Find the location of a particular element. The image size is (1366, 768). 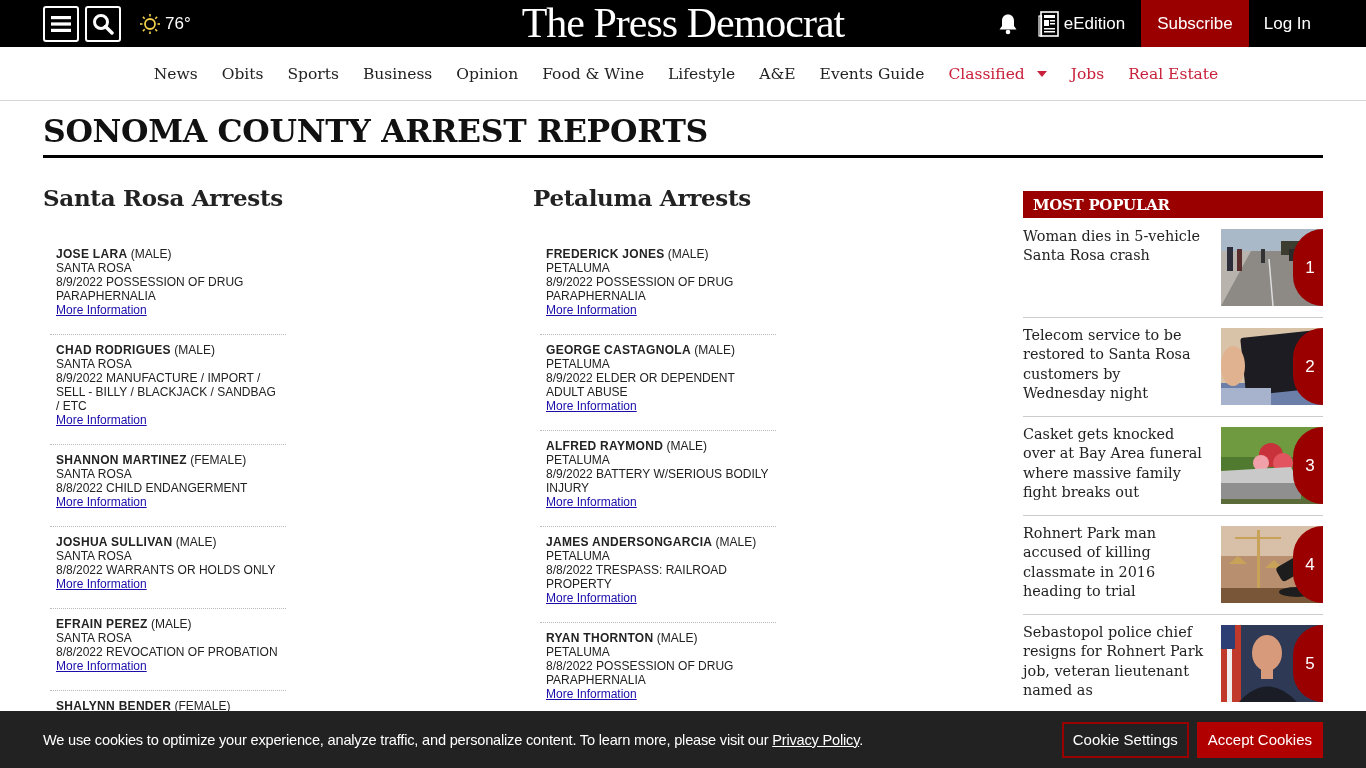

accept-cookies-button: Accept Cookies is located at coordinates (1259, 739).